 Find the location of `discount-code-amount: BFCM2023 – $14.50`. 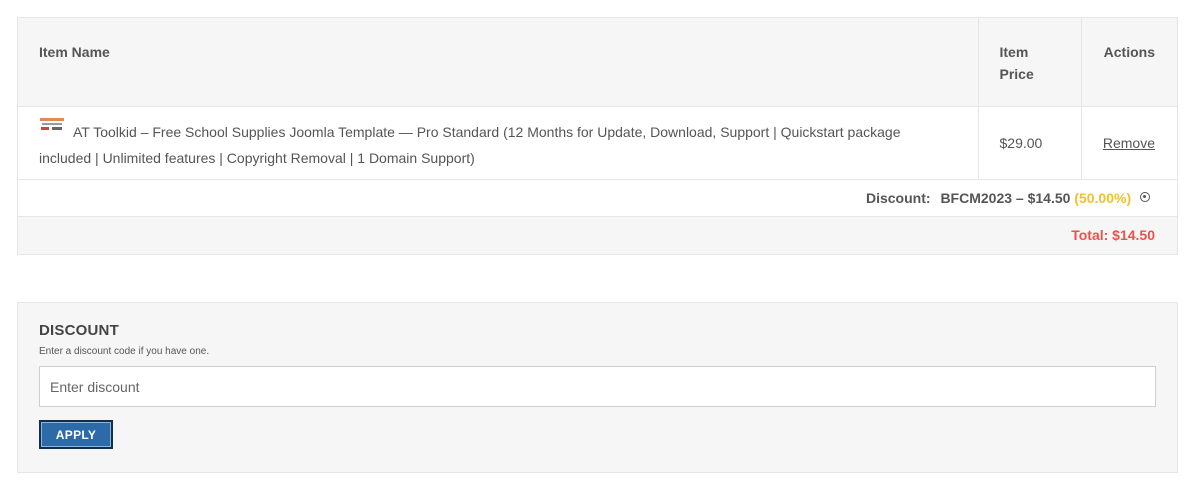

discount-code-amount: BFCM2023 – $14.50 is located at coordinates (1005, 197).